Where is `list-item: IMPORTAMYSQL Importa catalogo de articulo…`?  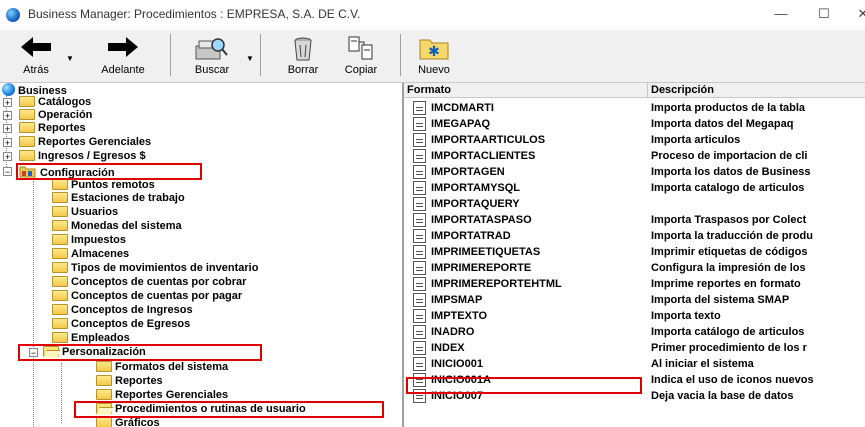
list-item: IMPORTAMYSQL Importa catalogo de articulo… is located at coordinates (634, 188).